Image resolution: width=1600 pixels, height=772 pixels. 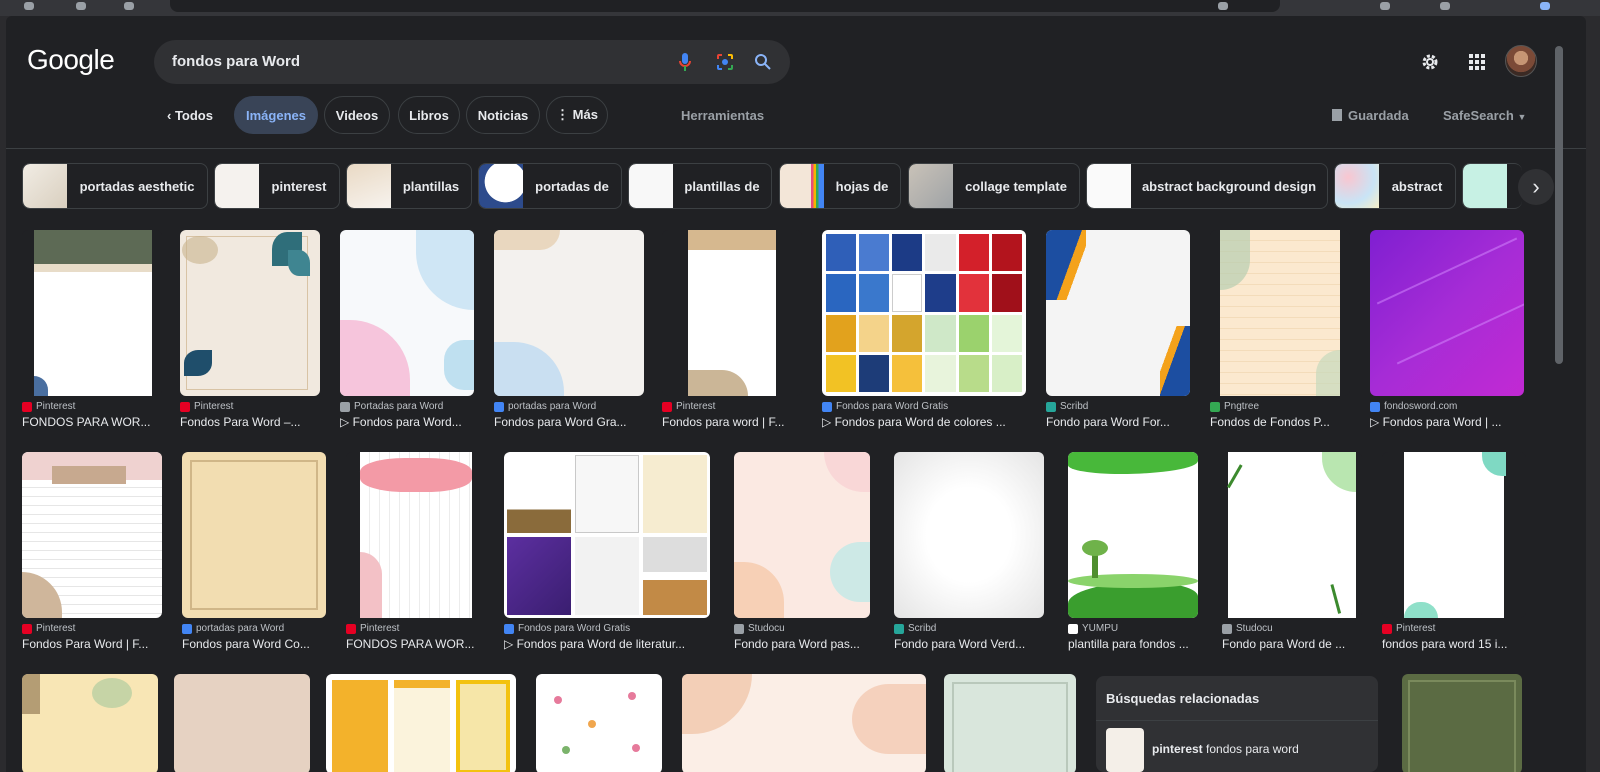 What do you see at coordinates (1559, 205) in the screenshot?
I see `scrollbar-thumb` at bounding box center [1559, 205].